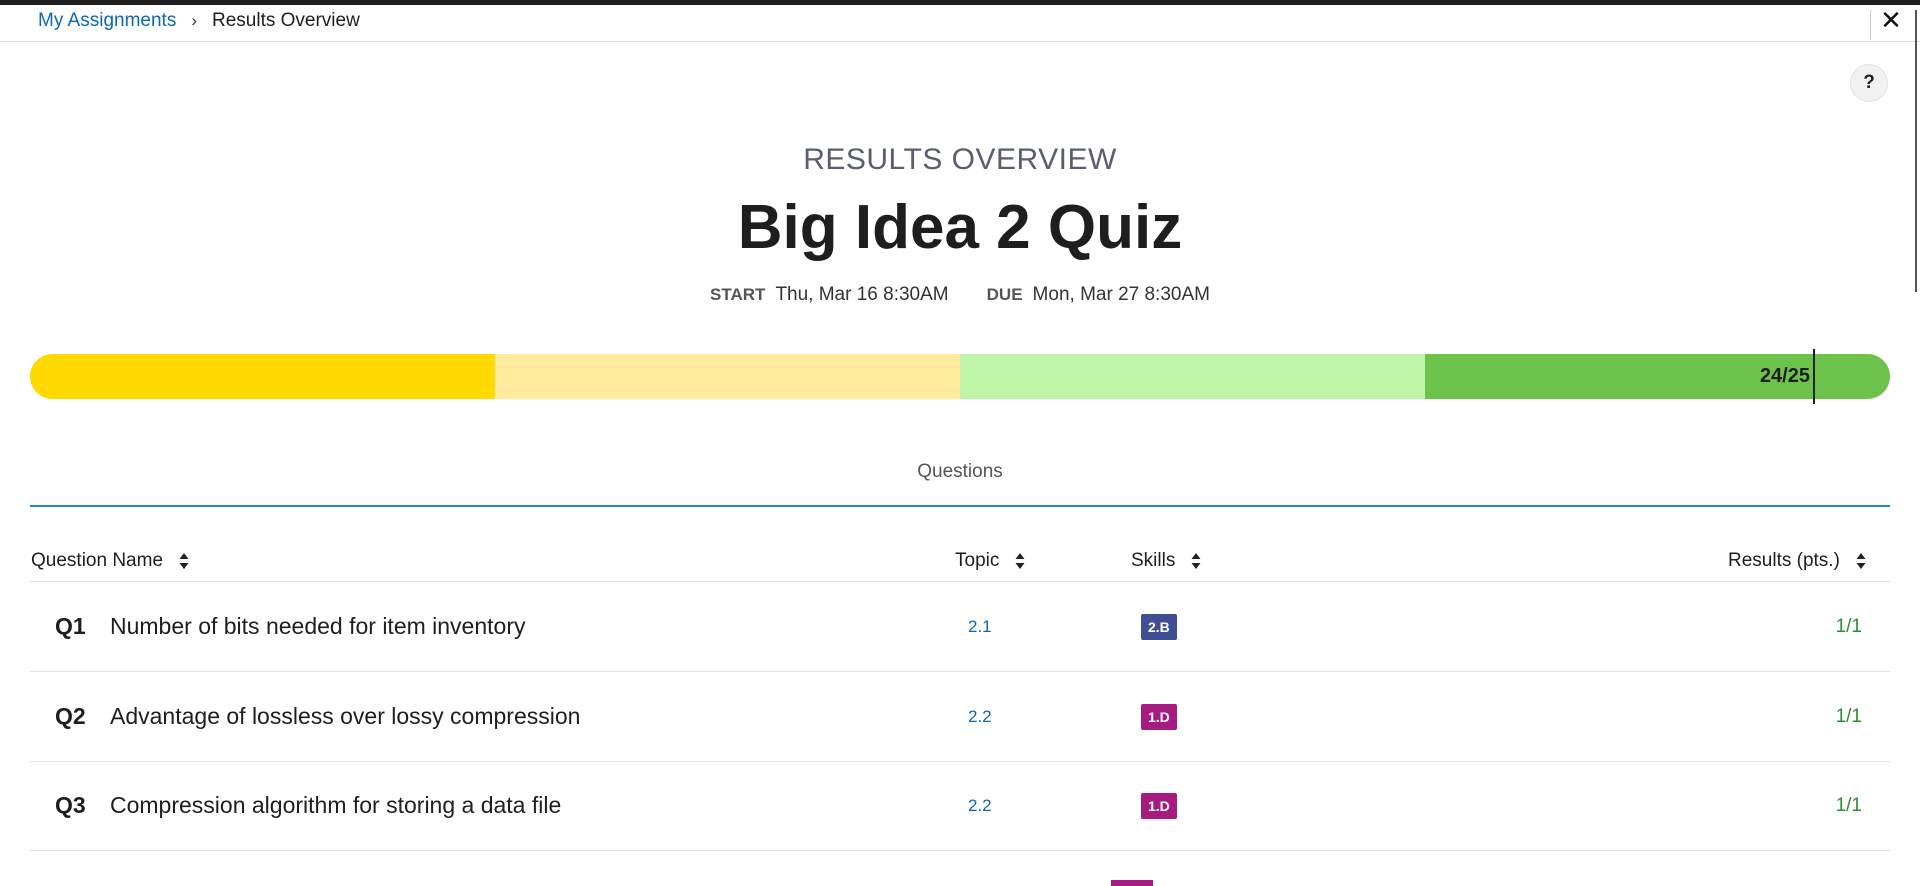 The width and height of the screenshot is (1920, 886). What do you see at coordinates (286, 20) in the screenshot?
I see `breadcrumb-current: Results Overview` at bounding box center [286, 20].